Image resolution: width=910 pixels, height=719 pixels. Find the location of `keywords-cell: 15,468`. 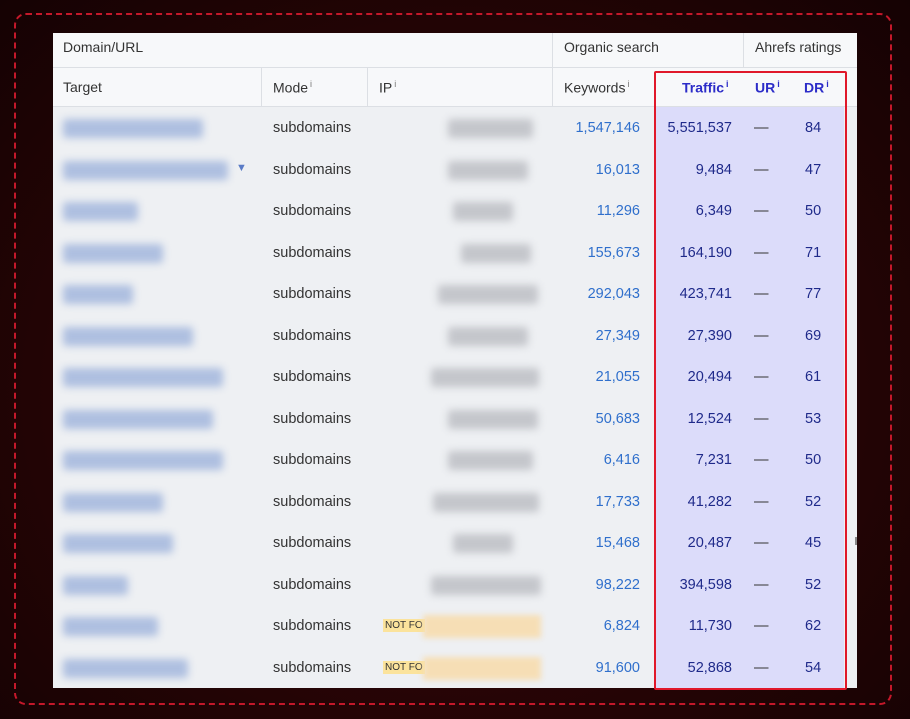

keywords-cell: 15,468 is located at coordinates (618, 543).